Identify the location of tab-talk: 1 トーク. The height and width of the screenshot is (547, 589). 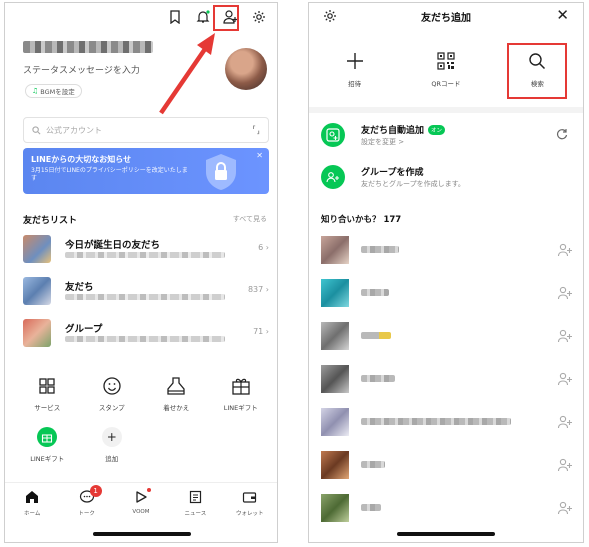
(87, 501).